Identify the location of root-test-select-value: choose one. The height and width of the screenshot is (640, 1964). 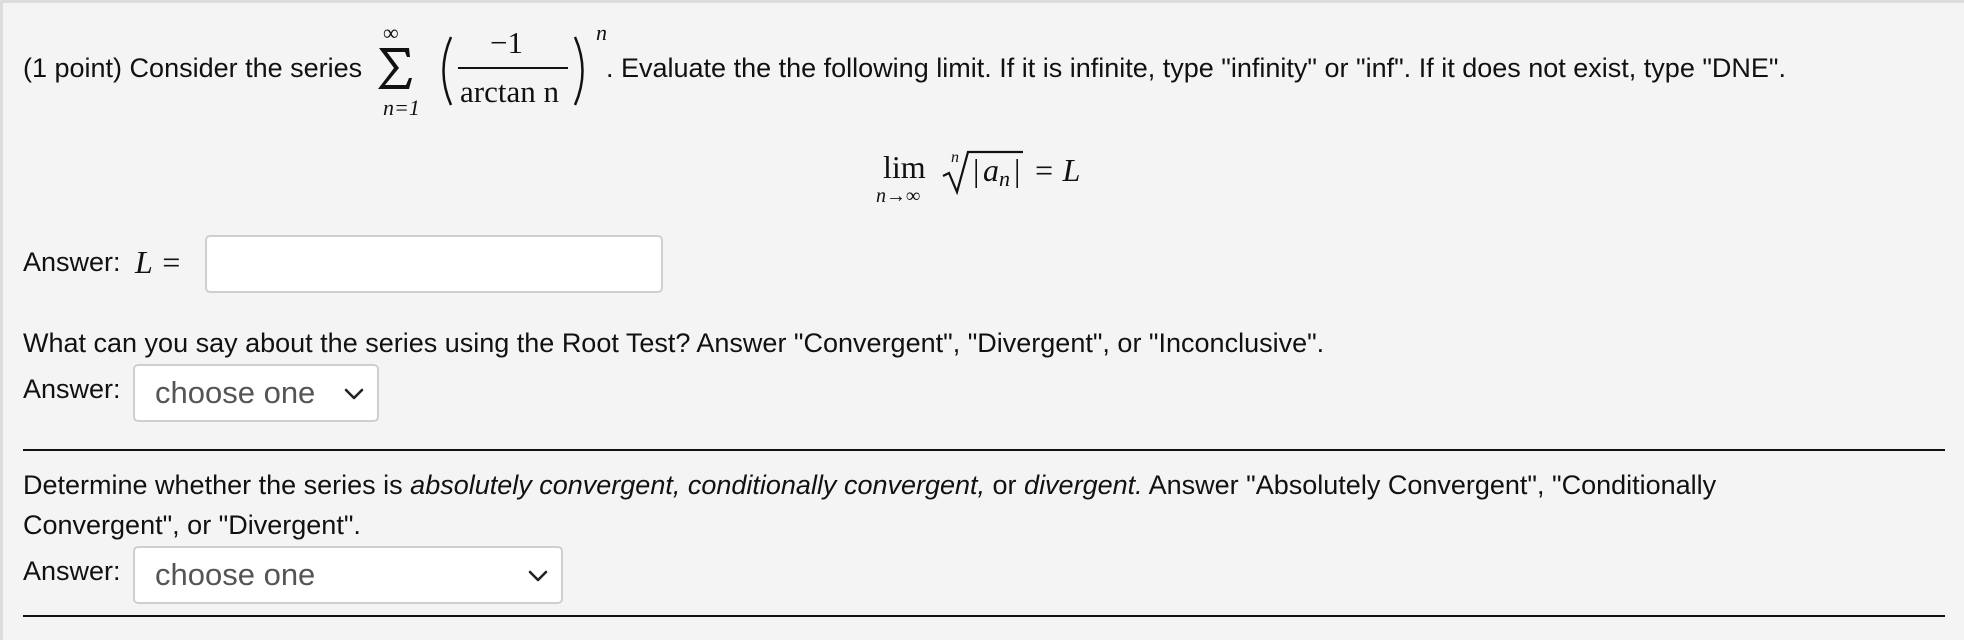
(235, 392).